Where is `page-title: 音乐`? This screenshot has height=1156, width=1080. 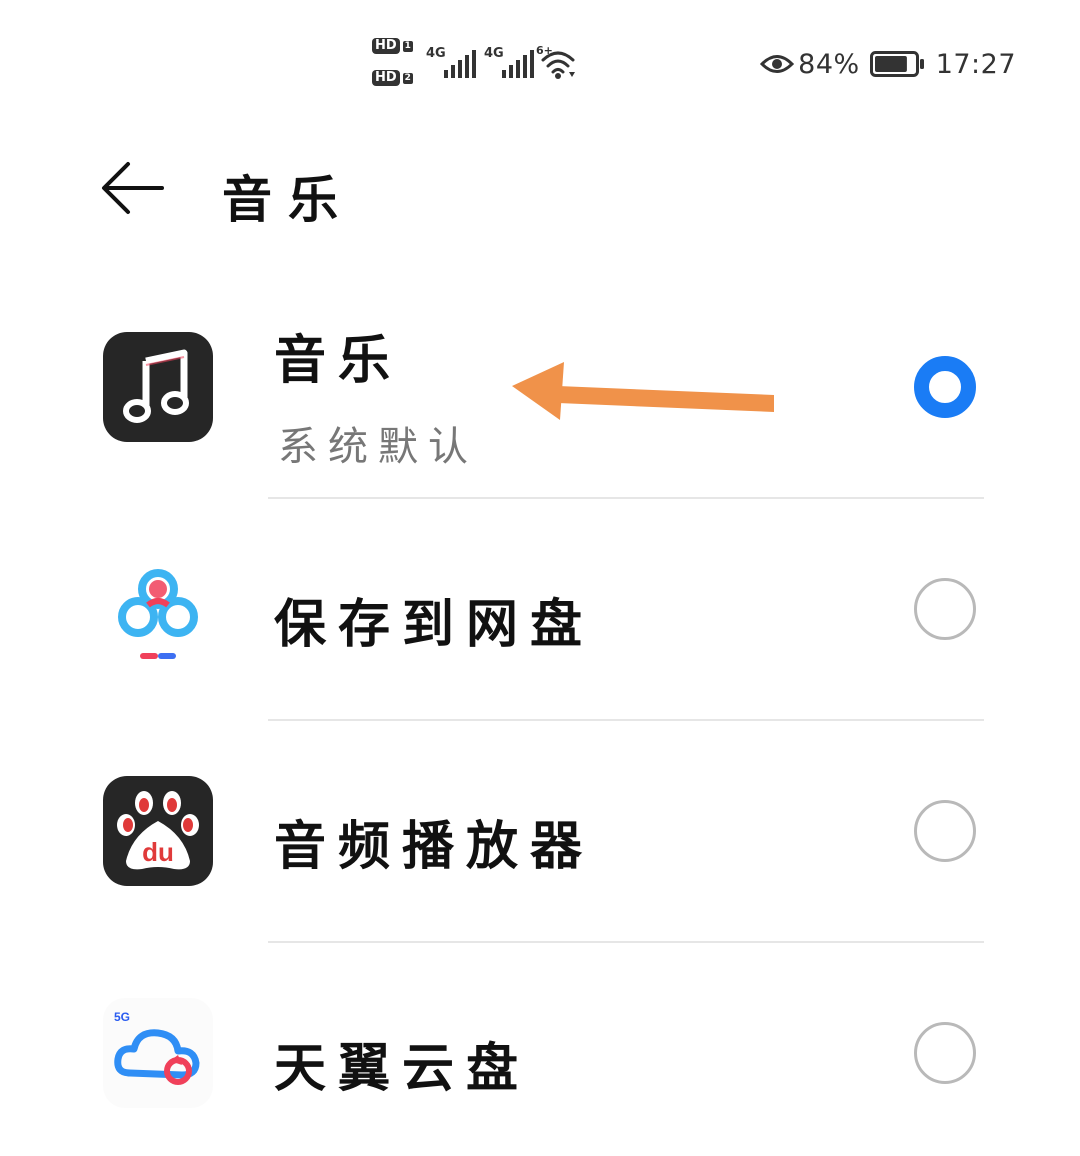 page-title: 音乐 is located at coordinates (288, 199).